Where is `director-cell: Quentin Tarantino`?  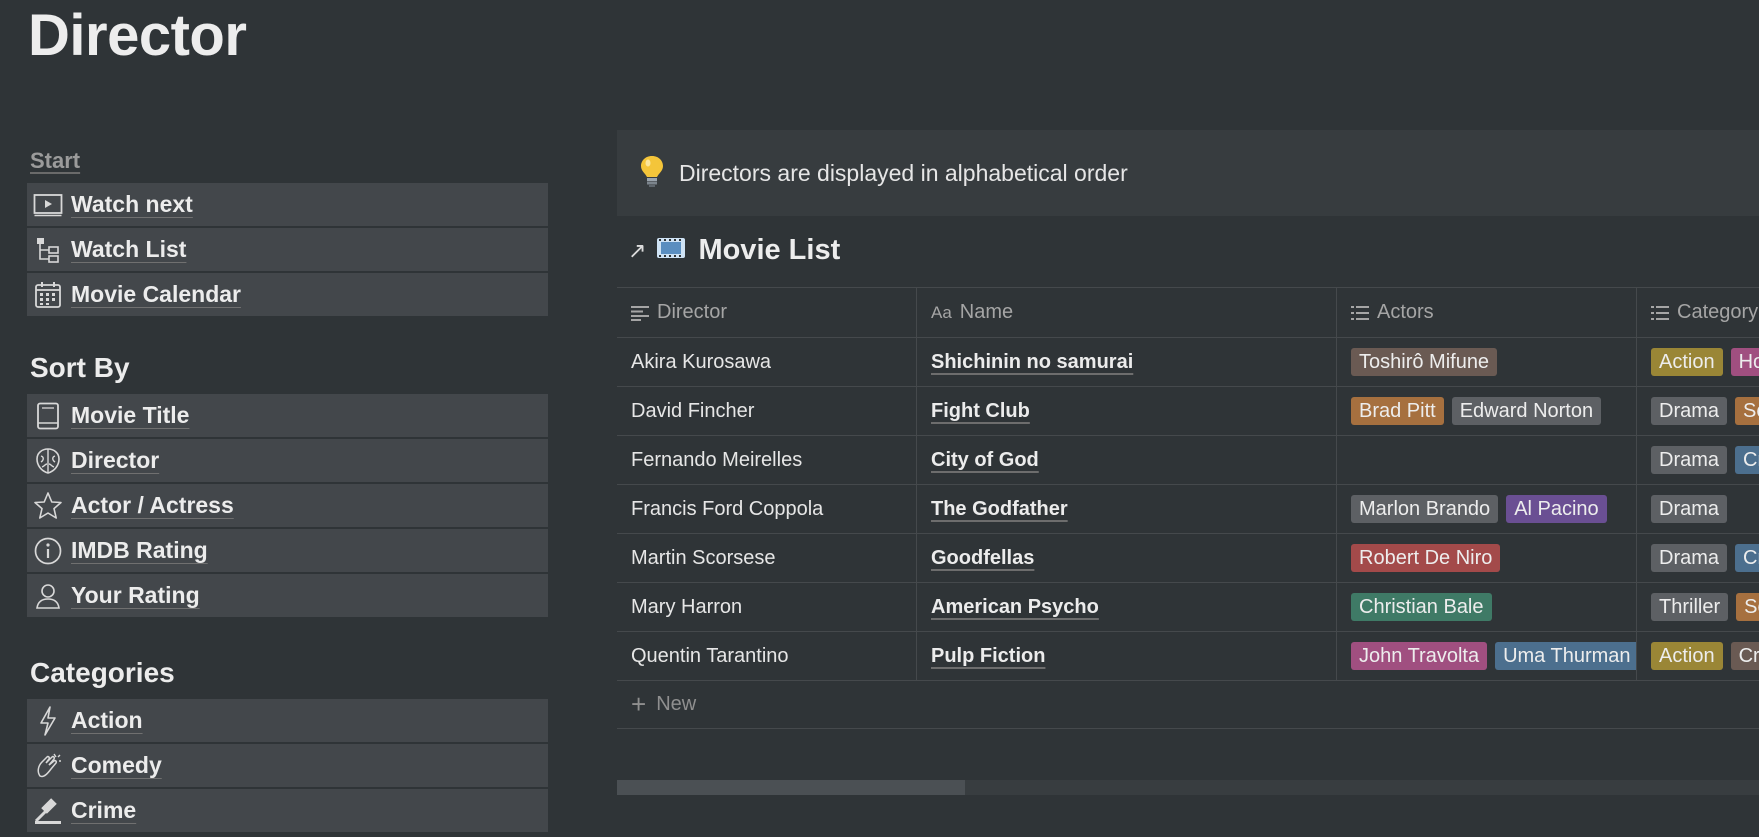 director-cell: Quentin Tarantino is located at coordinates (767, 656).